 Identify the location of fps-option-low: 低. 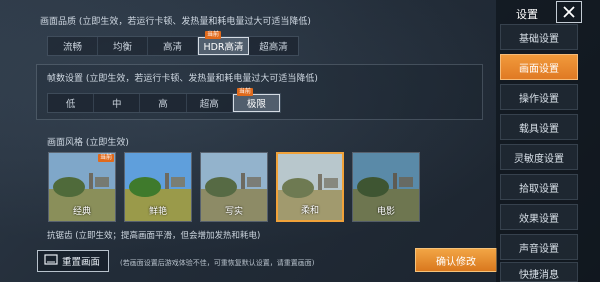
(71, 103).